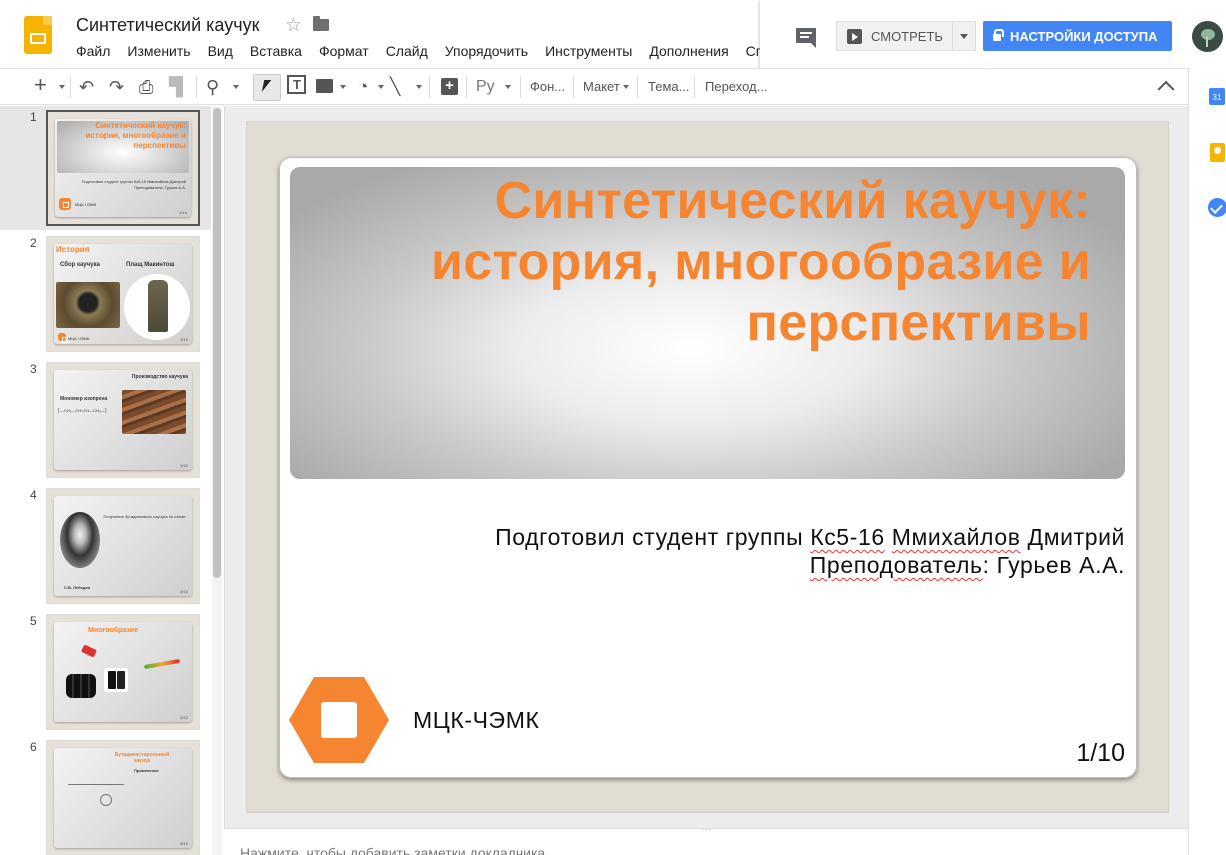 This screenshot has width=1226, height=855. What do you see at coordinates (1207, 461) in the screenshot?
I see `side-panel: 31` at bounding box center [1207, 461].